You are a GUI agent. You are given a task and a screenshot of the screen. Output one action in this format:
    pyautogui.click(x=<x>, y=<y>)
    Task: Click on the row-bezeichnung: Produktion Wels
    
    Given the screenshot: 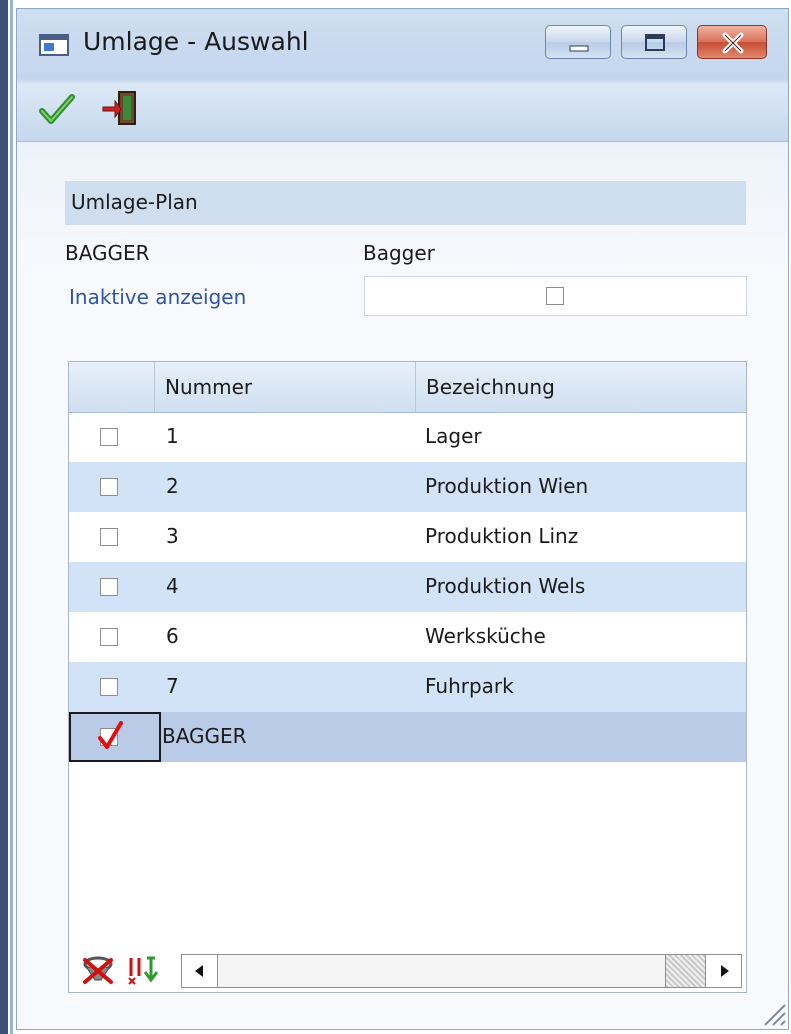 What is the action you would take?
    pyautogui.click(x=505, y=586)
    